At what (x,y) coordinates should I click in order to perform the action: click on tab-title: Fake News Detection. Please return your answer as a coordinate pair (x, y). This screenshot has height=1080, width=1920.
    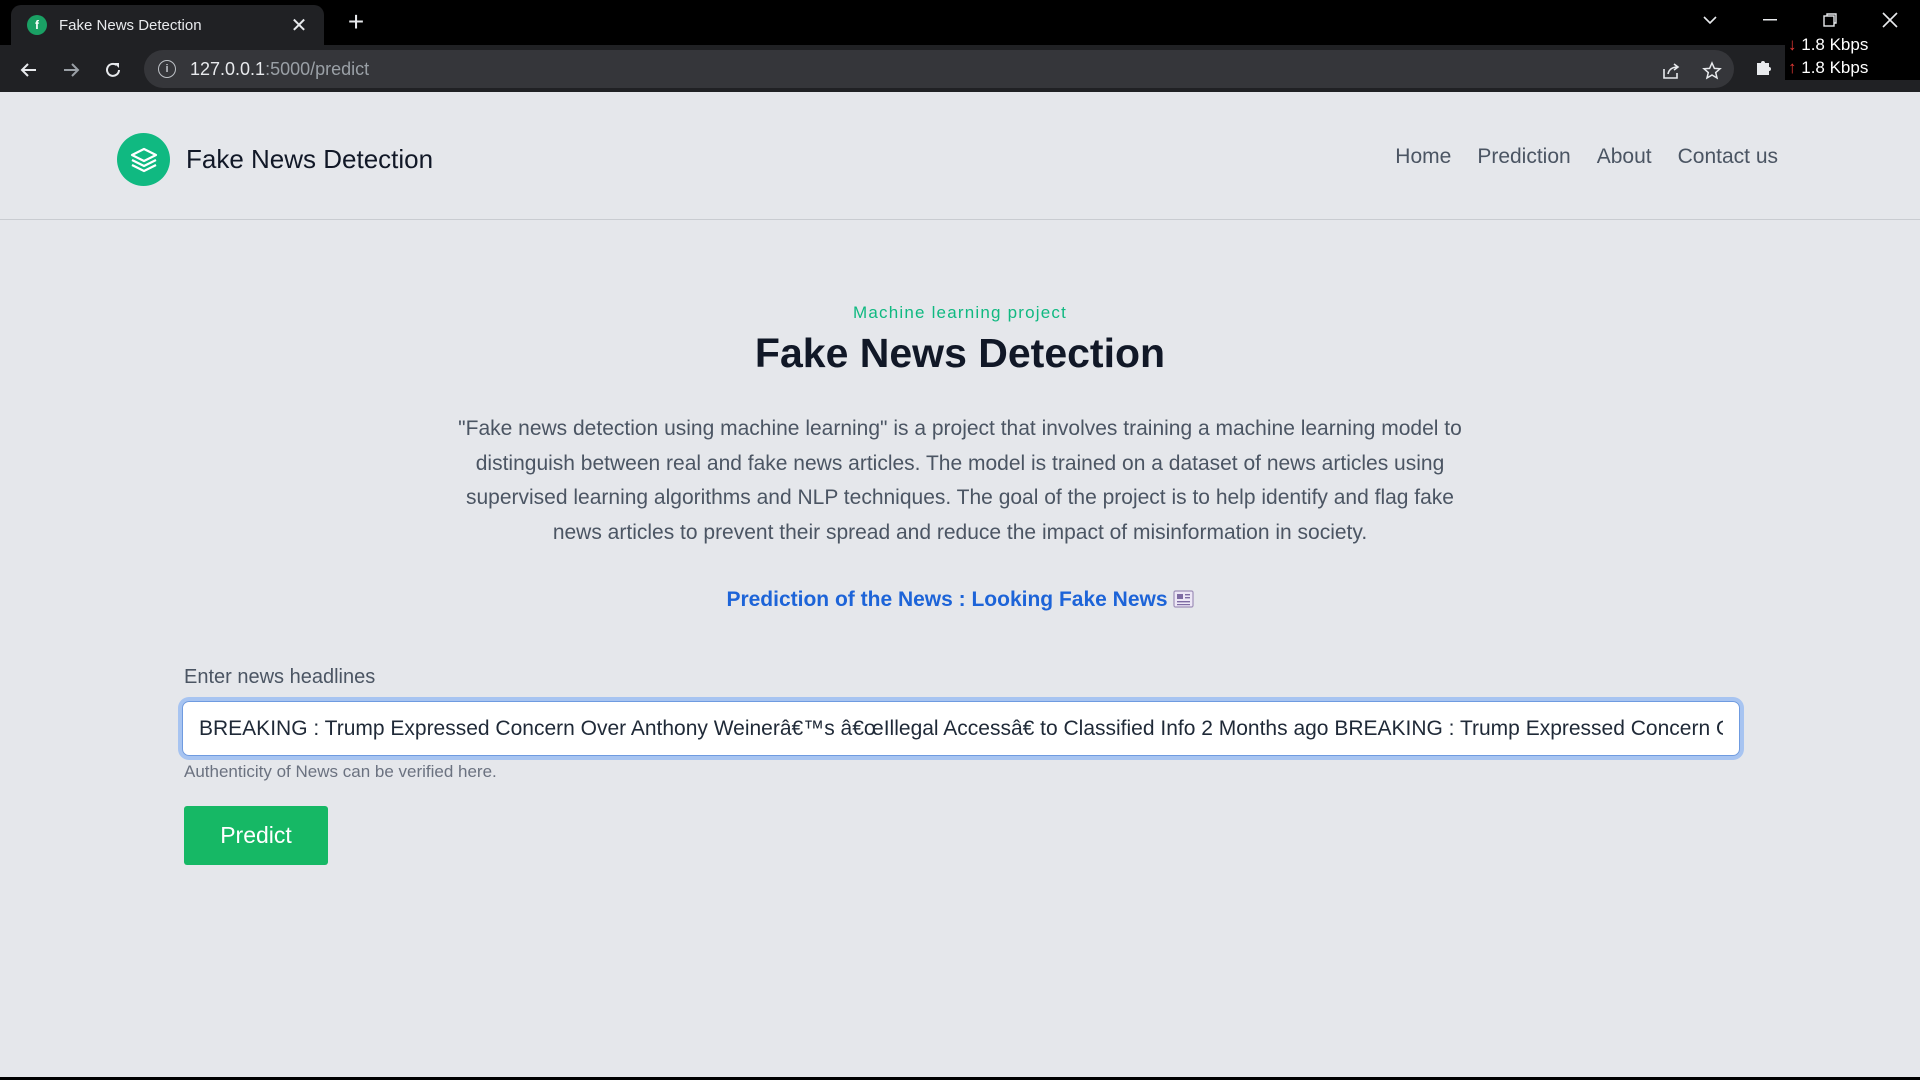
    Looking at the image, I should click on (130, 25).